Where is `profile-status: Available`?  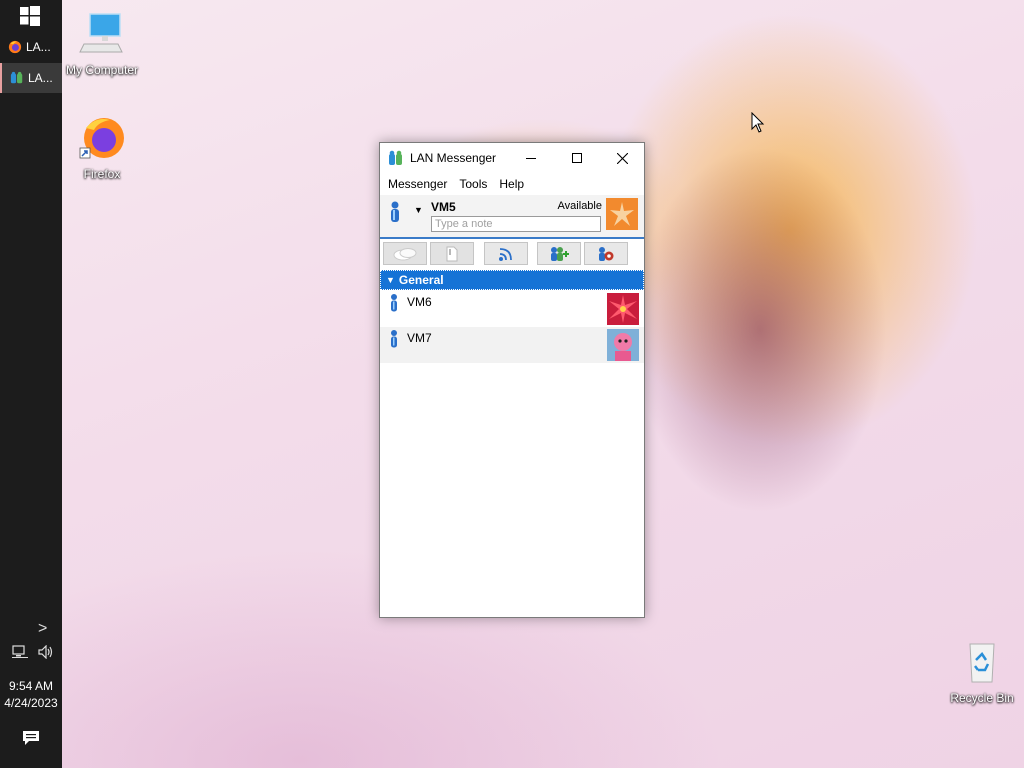
profile-status: Available is located at coordinates (579, 206).